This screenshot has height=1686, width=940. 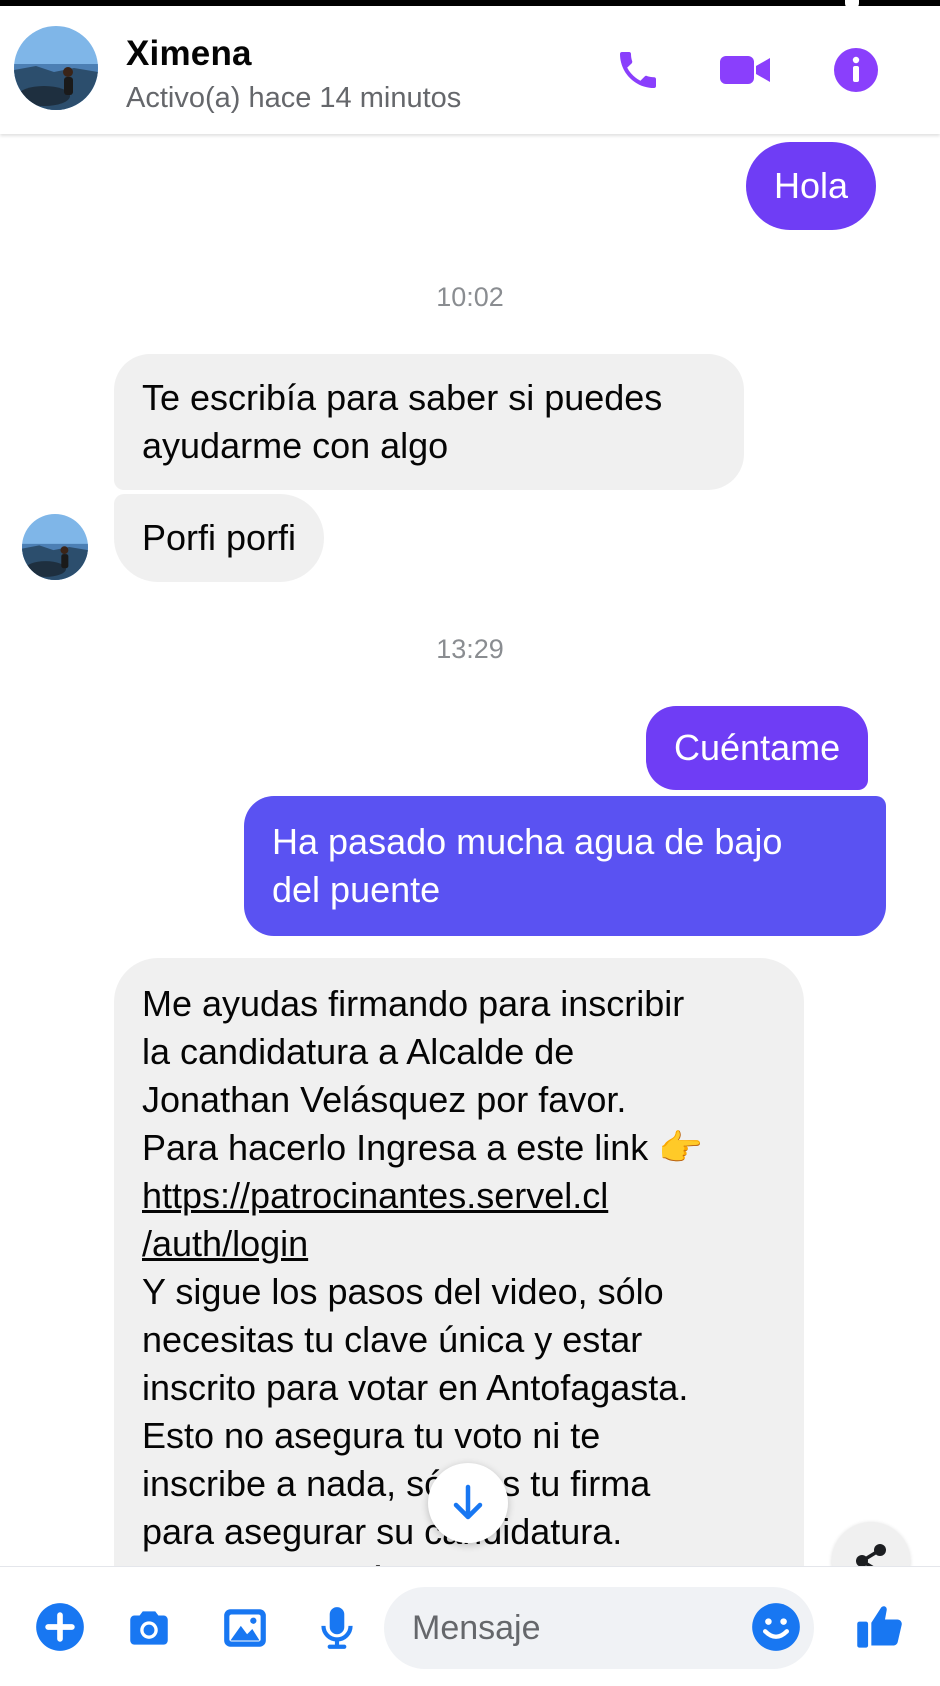 What do you see at coordinates (423, 1147) in the screenshot?
I see `message-line: Para hacerlo Ingresa a este link 👉` at bounding box center [423, 1147].